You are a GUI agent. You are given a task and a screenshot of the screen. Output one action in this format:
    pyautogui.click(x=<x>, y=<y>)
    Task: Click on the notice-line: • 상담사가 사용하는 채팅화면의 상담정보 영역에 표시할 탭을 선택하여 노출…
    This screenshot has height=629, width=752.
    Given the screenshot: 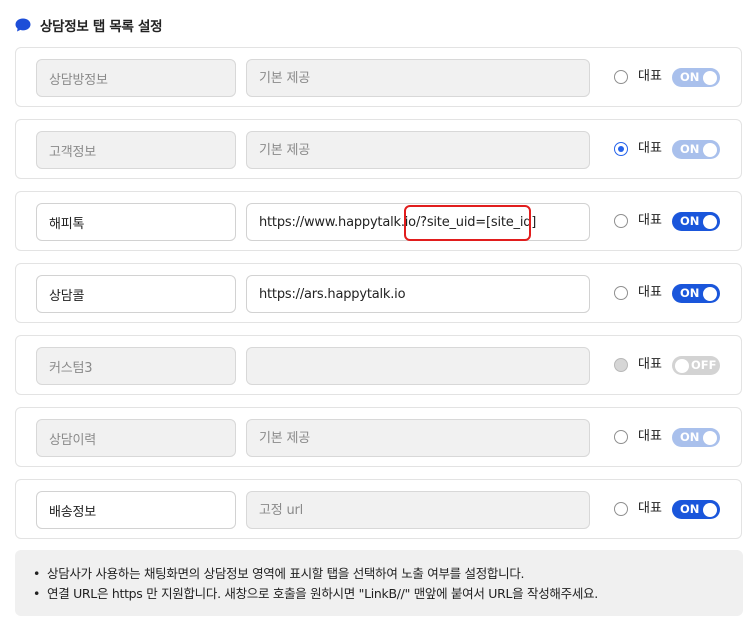 What is the action you would take?
    pyautogui.click(x=388, y=574)
    